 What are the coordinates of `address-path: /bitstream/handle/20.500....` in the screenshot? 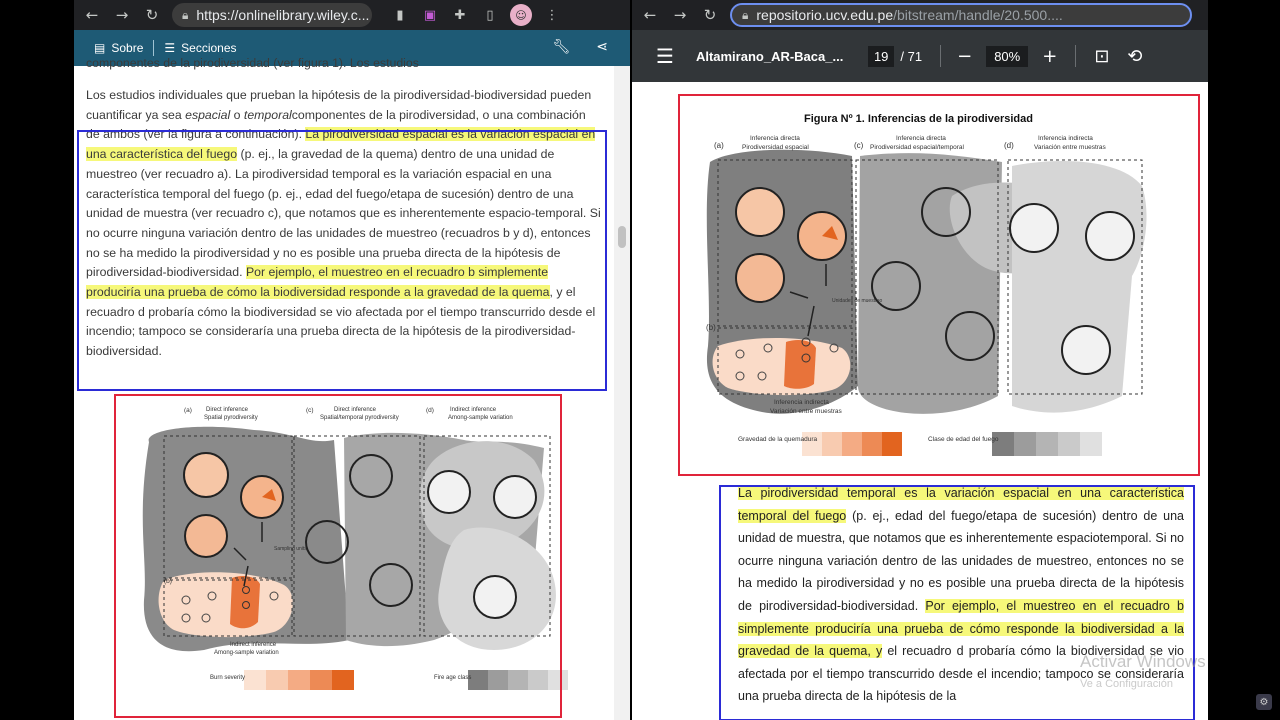 It's located at (978, 15).